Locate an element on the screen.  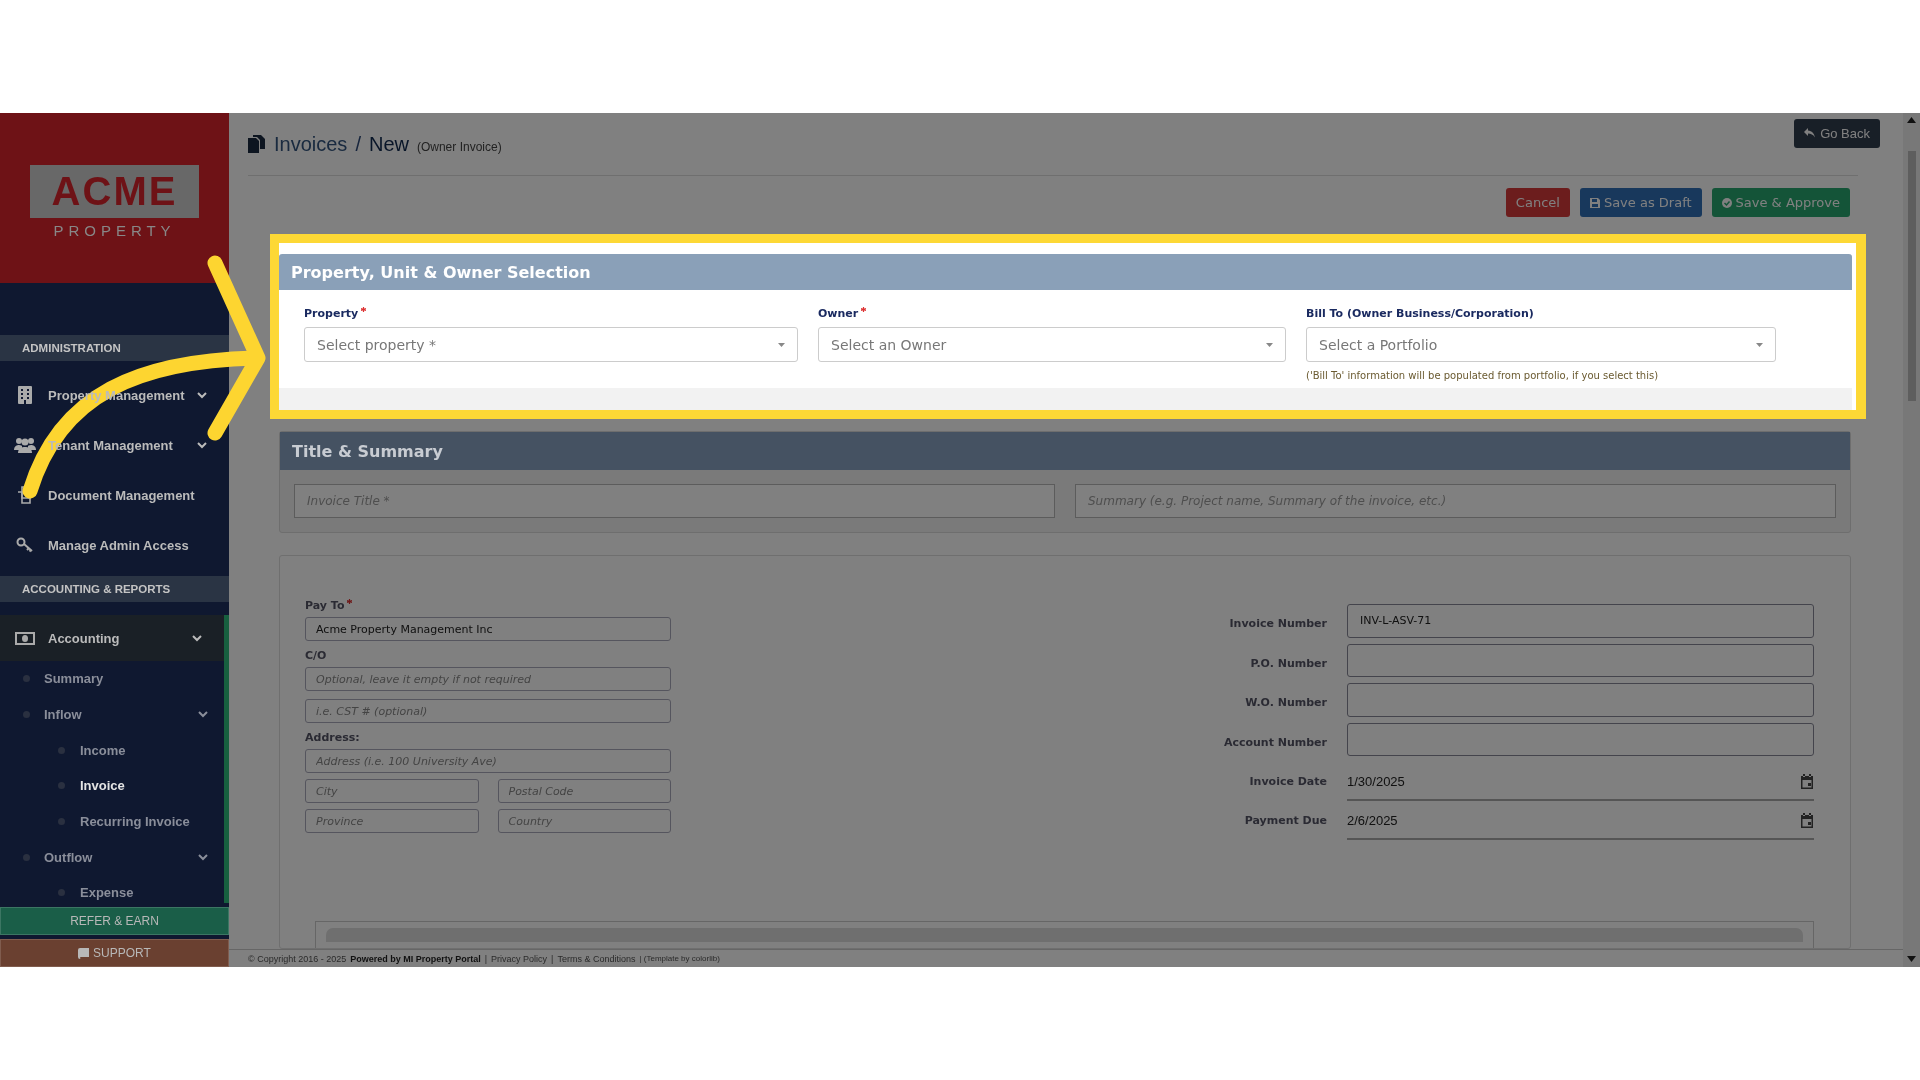
page-title: New is located at coordinates (388, 144).